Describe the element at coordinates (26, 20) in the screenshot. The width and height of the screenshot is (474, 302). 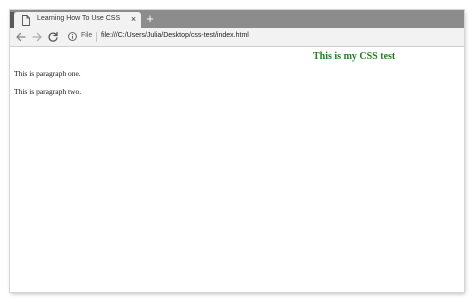
I see `page-icon` at that location.